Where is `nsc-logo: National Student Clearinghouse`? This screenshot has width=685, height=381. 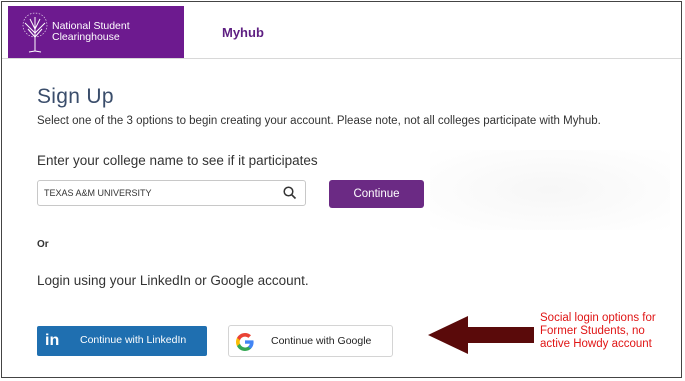
nsc-logo: National Student Clearinghouse is located at coordinates (96, 32).